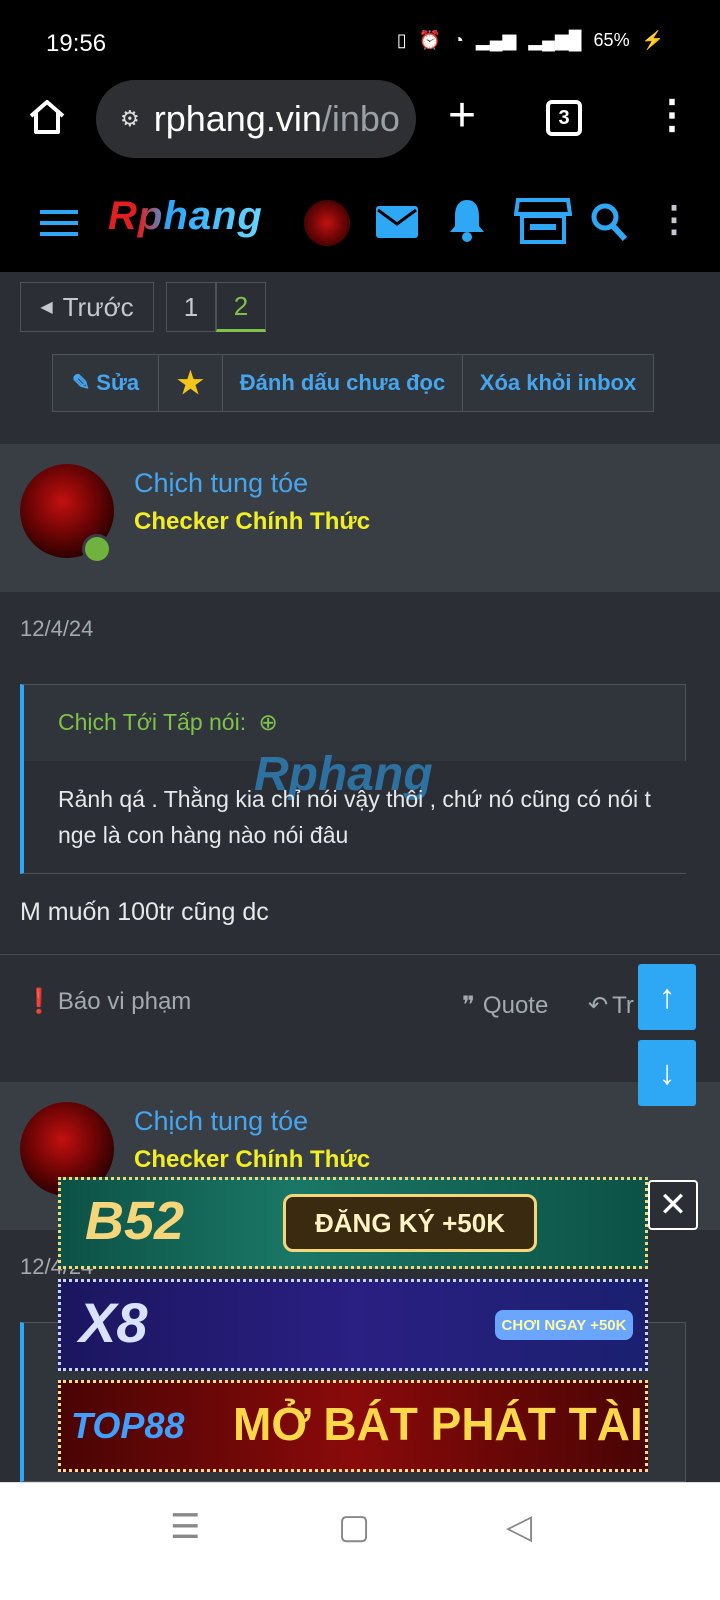  Describe the element at coordinates (354, 1527) in the screenshot. I see `home-button-icon: ▢` at that location.